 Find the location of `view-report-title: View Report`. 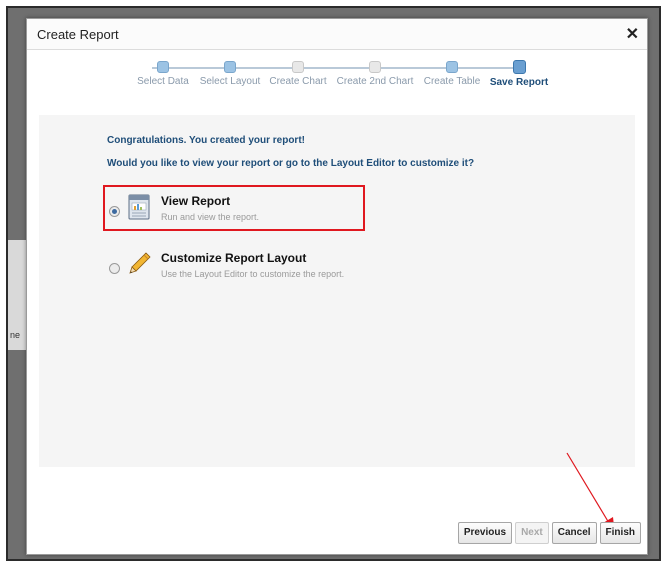

view-report-title: View Report is located at coordinates (196, 201).